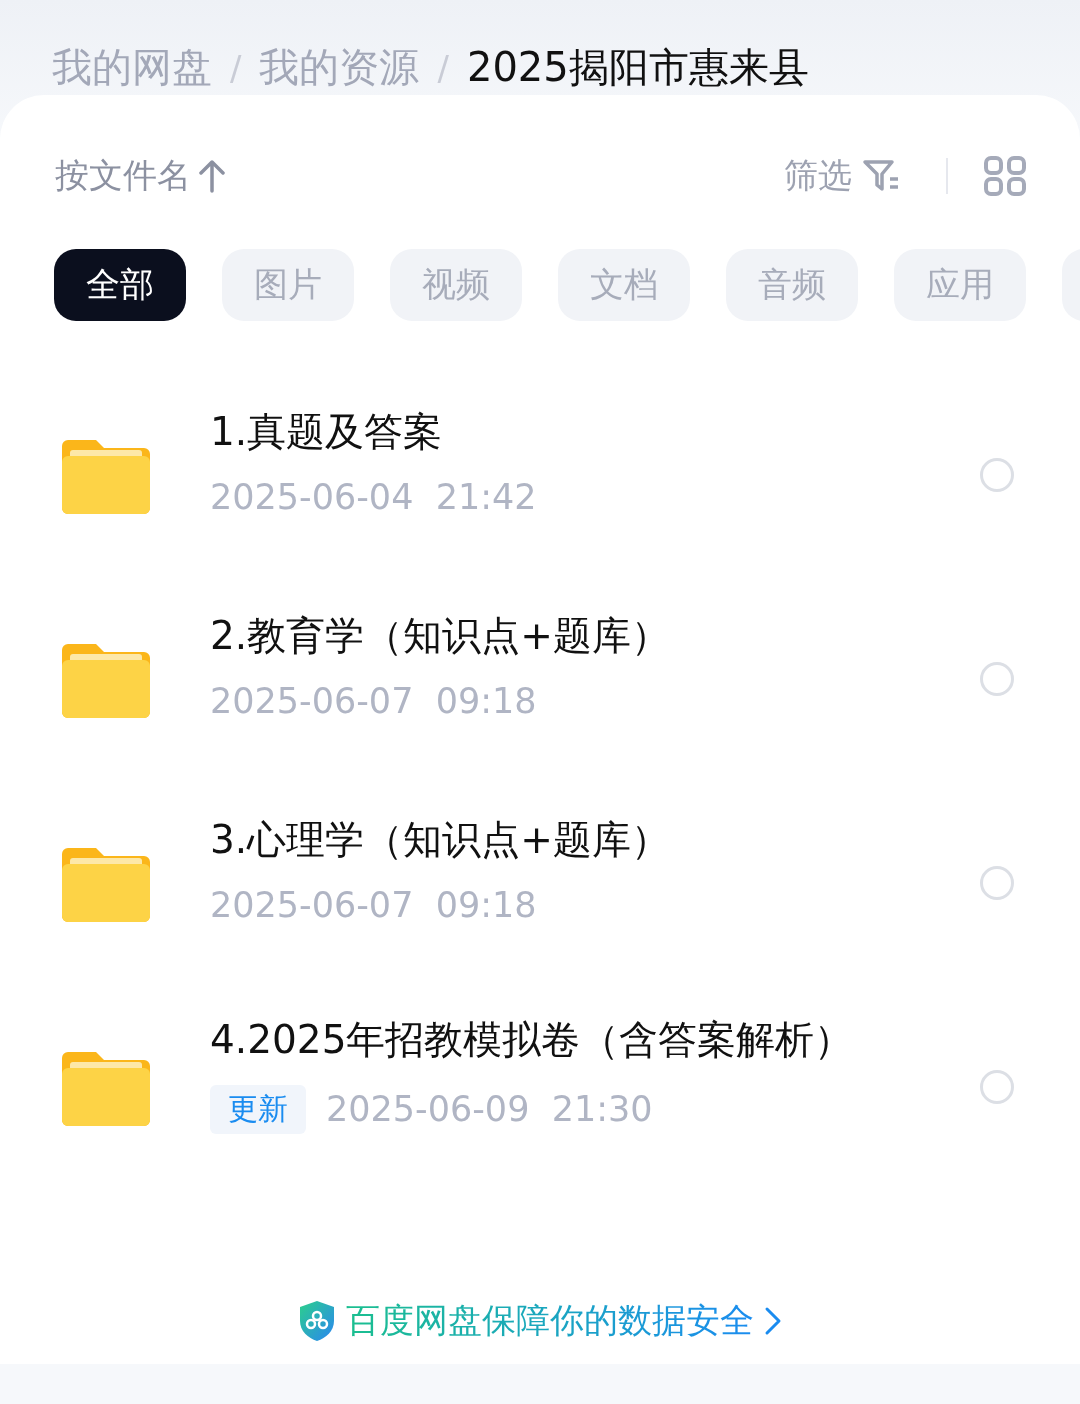  I want to click on filter-label: 筛选, so click(818, 176).